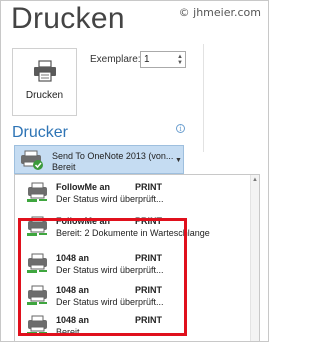  What do you see at coordinates (40, 132) in the screenshot?
I see `printer-section-title: Drucker` at bounding box center [40, 132].